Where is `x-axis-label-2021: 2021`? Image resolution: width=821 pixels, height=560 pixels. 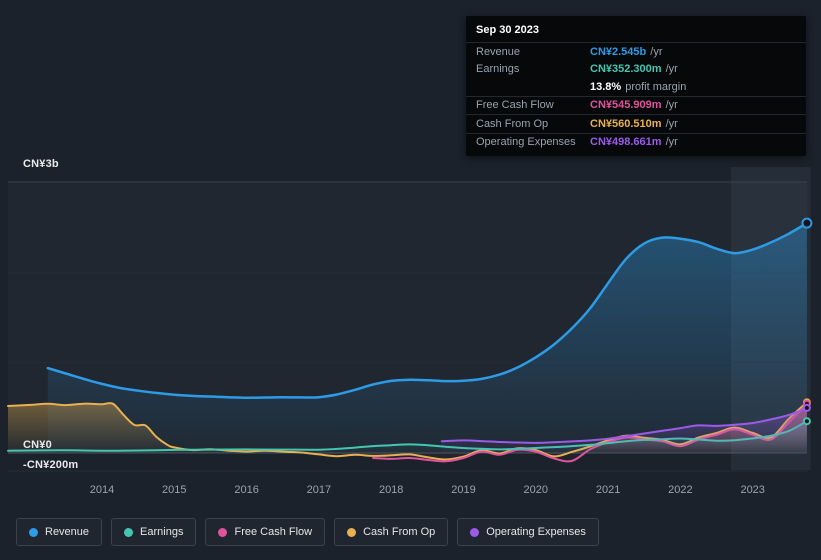
x-axis-label-2021: 2021 is located at coordinates (608, 490).